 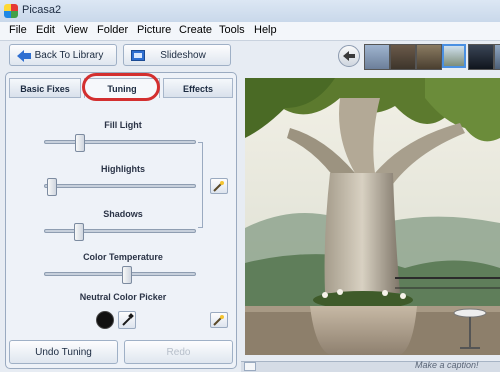 I want to click on thumbnail-selected, so click(x=454, y=56).